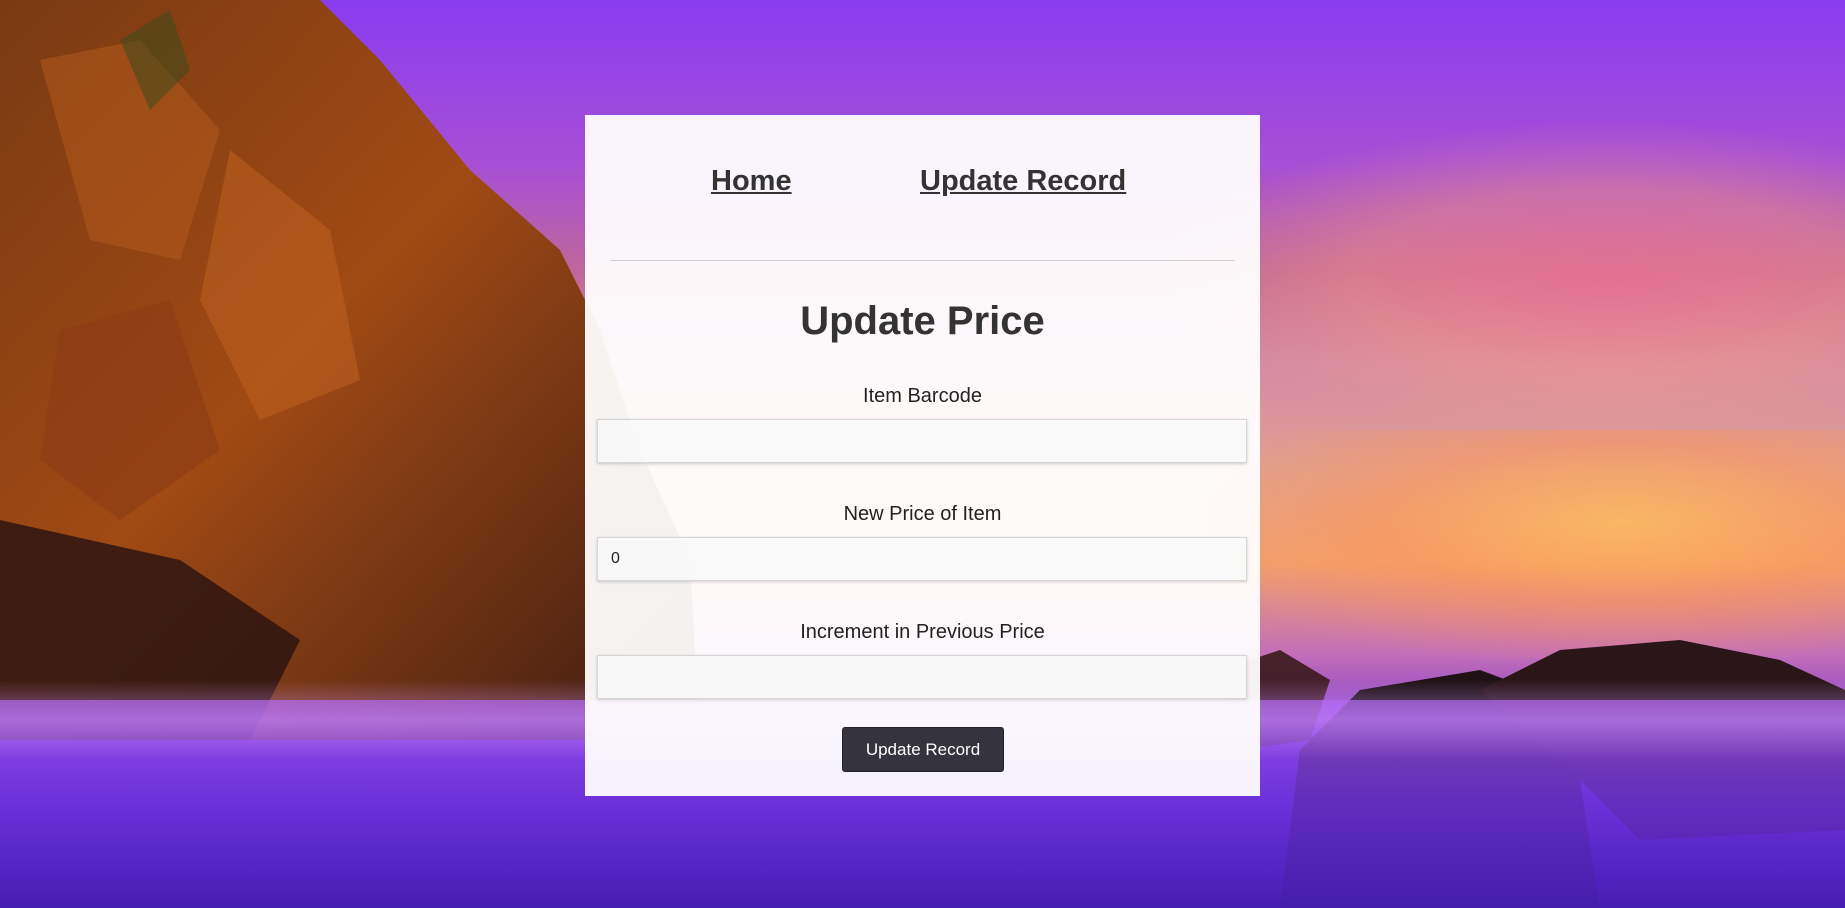 This screenshot has width=1845, height=908. I want to click on increment-label: Increment in Previous Price, so click(922, 632).